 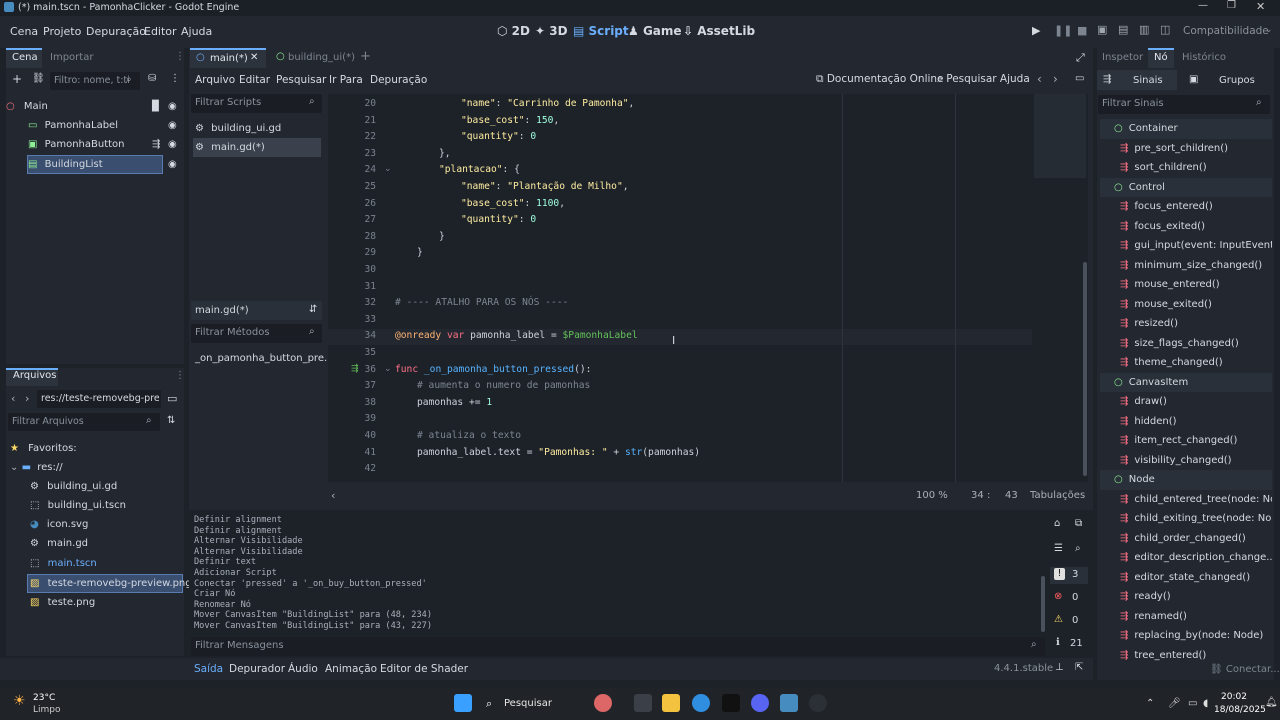 I want to click on line-number: 20, so click(x=353, y=104).